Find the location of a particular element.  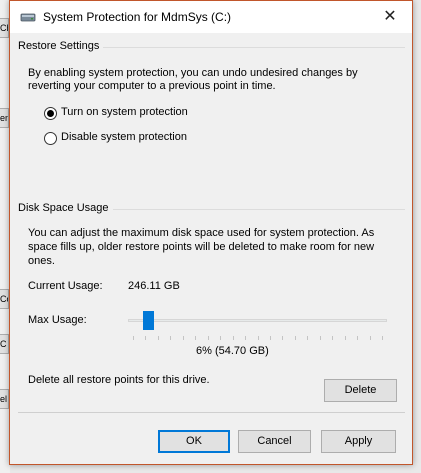

close-button: ✕ is located at coordinates (390, 17).